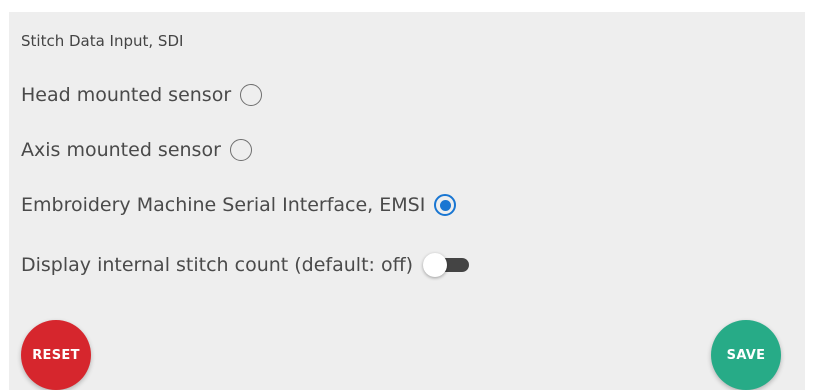 The height and width of the screenshot is (390, 814). I want to click on option-head-mounted-sensor: Head mounted sensor, so click(142, 95).